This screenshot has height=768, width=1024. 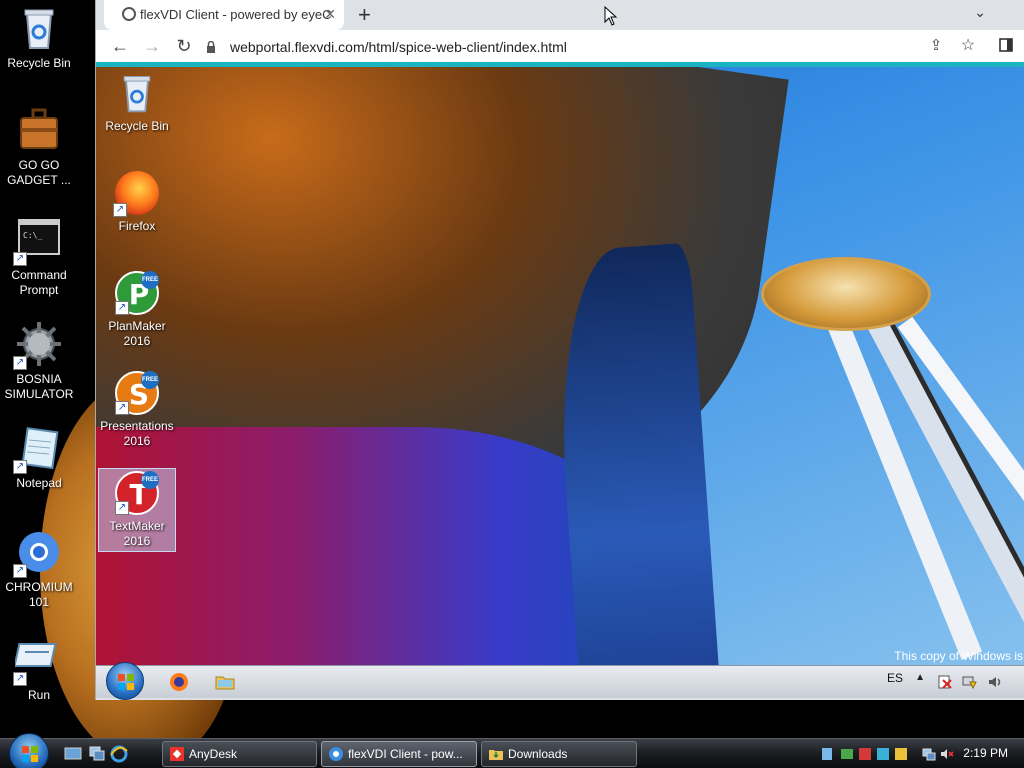 I want to click on command-prompt-icon: C:\_ ↗, so click(x=38, y=241).